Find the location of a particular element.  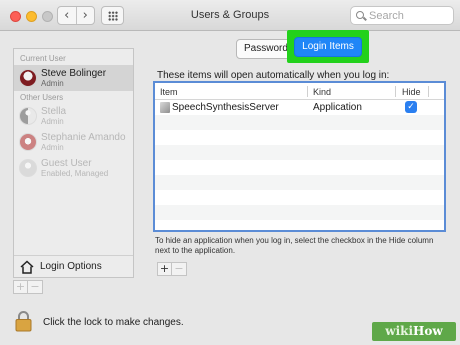

user-row-current: Steve Bolinger Admin is located at coordinates (73, 78).